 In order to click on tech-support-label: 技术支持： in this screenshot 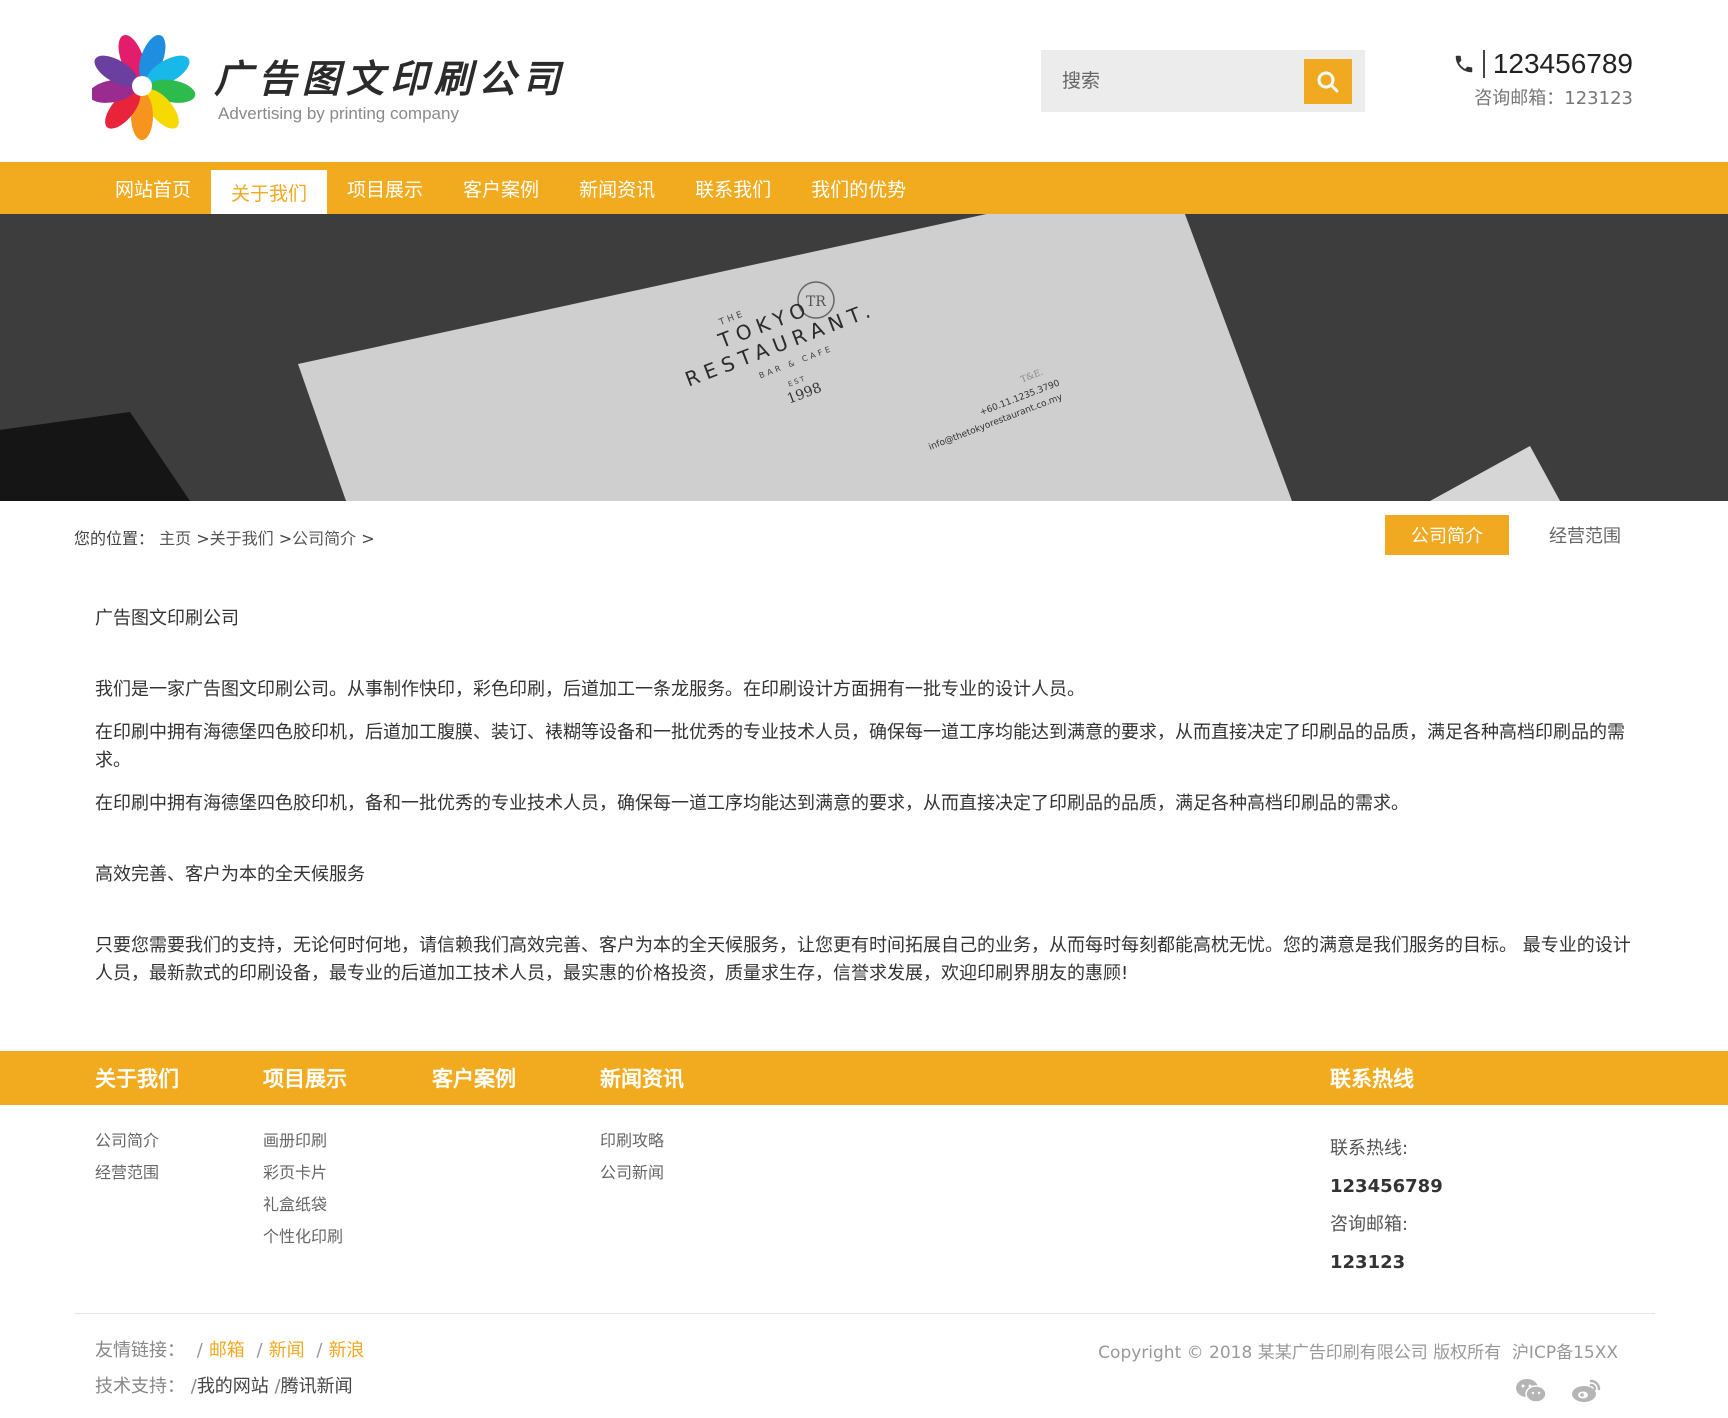, I will do `click(140, 1386)`.